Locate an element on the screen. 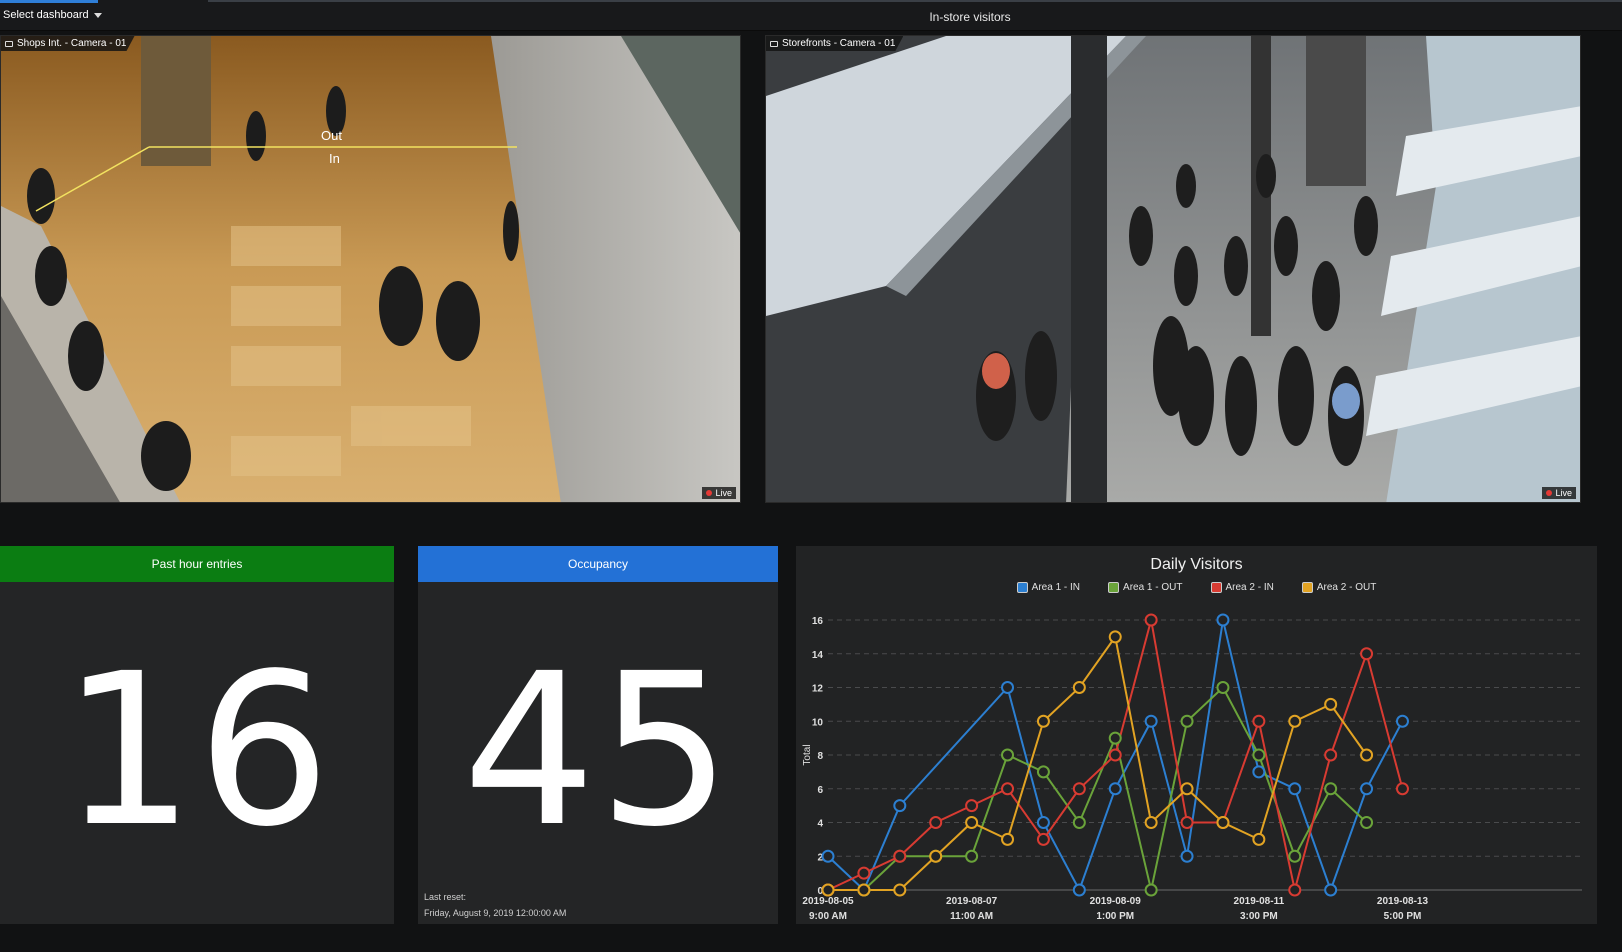 This screenshot has height=952, width=1622. top-bar: Select dashboard In-store visitors is located at coordinates (811, 15).